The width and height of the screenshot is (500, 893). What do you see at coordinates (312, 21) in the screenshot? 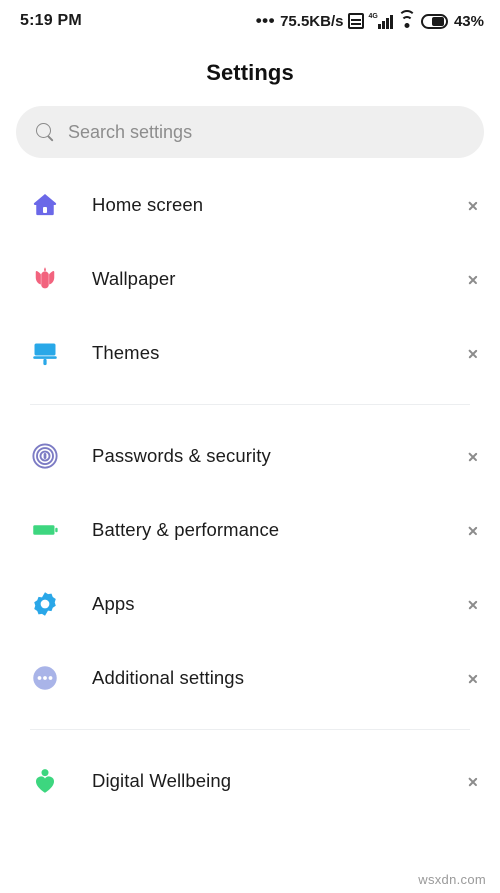
I see `network-speed-label: 75.5KB/s` at bounding box center [312, 21].